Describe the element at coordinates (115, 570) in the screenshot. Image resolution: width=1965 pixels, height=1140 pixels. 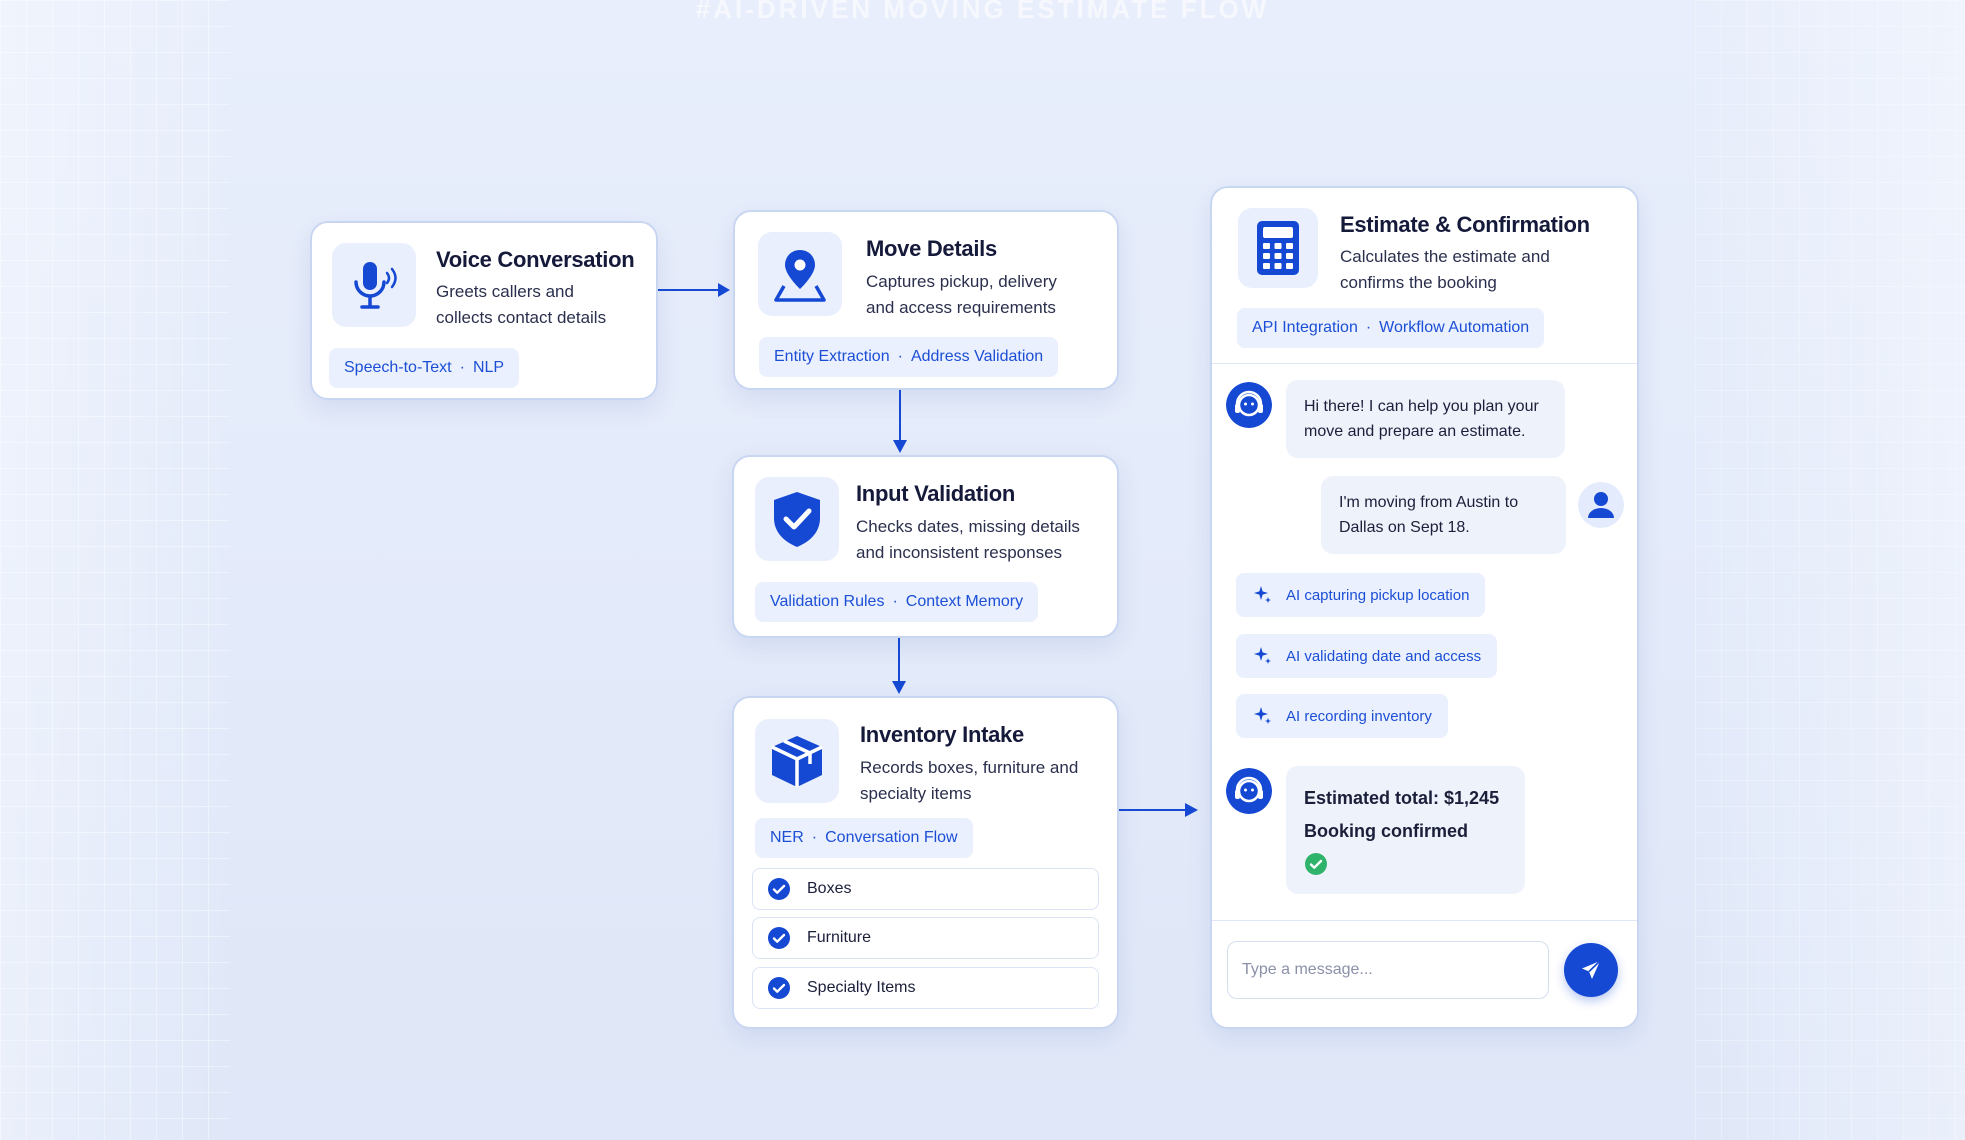
I see `background-grid-left` at that location.